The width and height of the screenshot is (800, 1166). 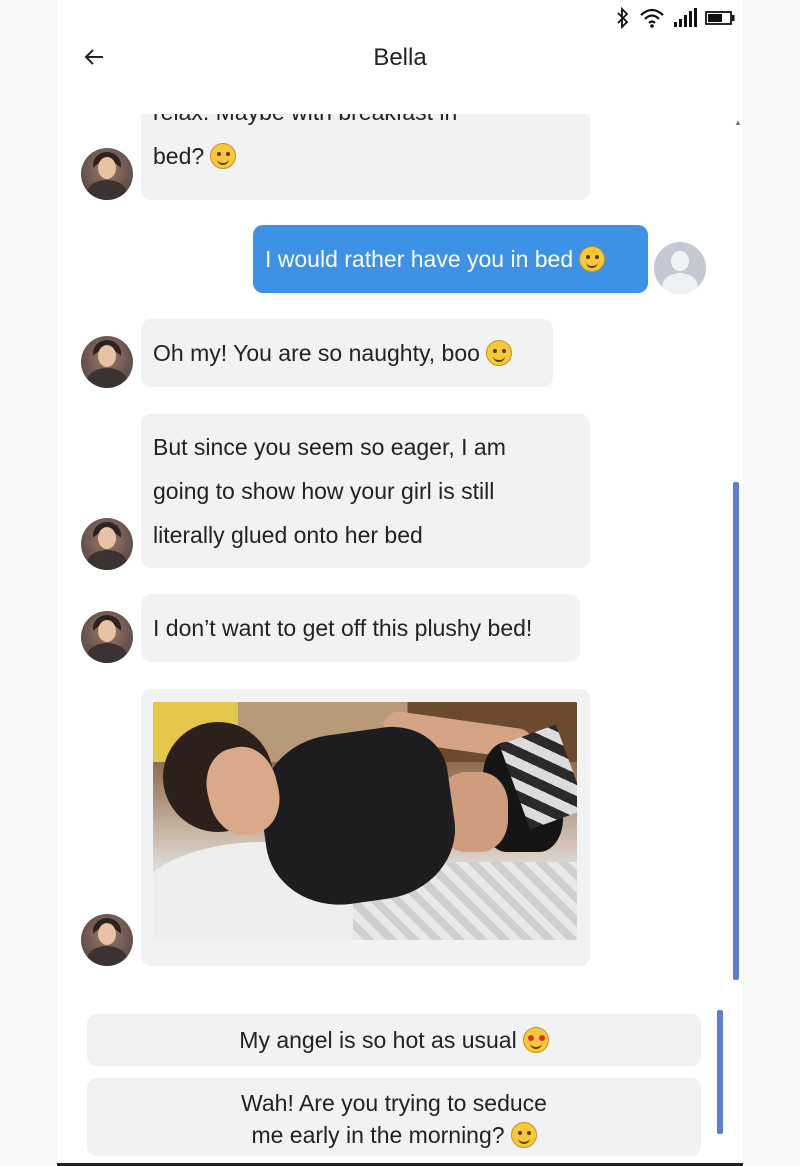 What do you see at coordinates (316, 353) in the screenshot?
I see `message-text: Oh my! You are so naughty, boo` at bounding box center [316, 353].